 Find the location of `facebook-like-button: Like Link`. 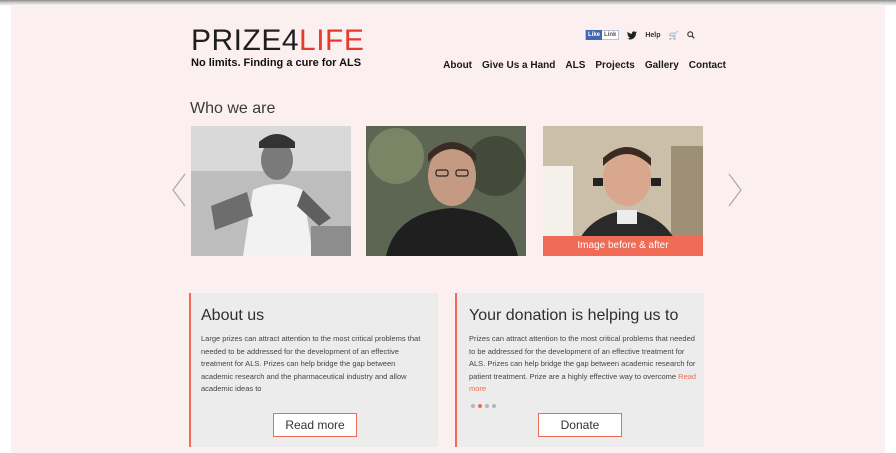

facebook-like-button: Like Link is located at coordinates (602, 35).